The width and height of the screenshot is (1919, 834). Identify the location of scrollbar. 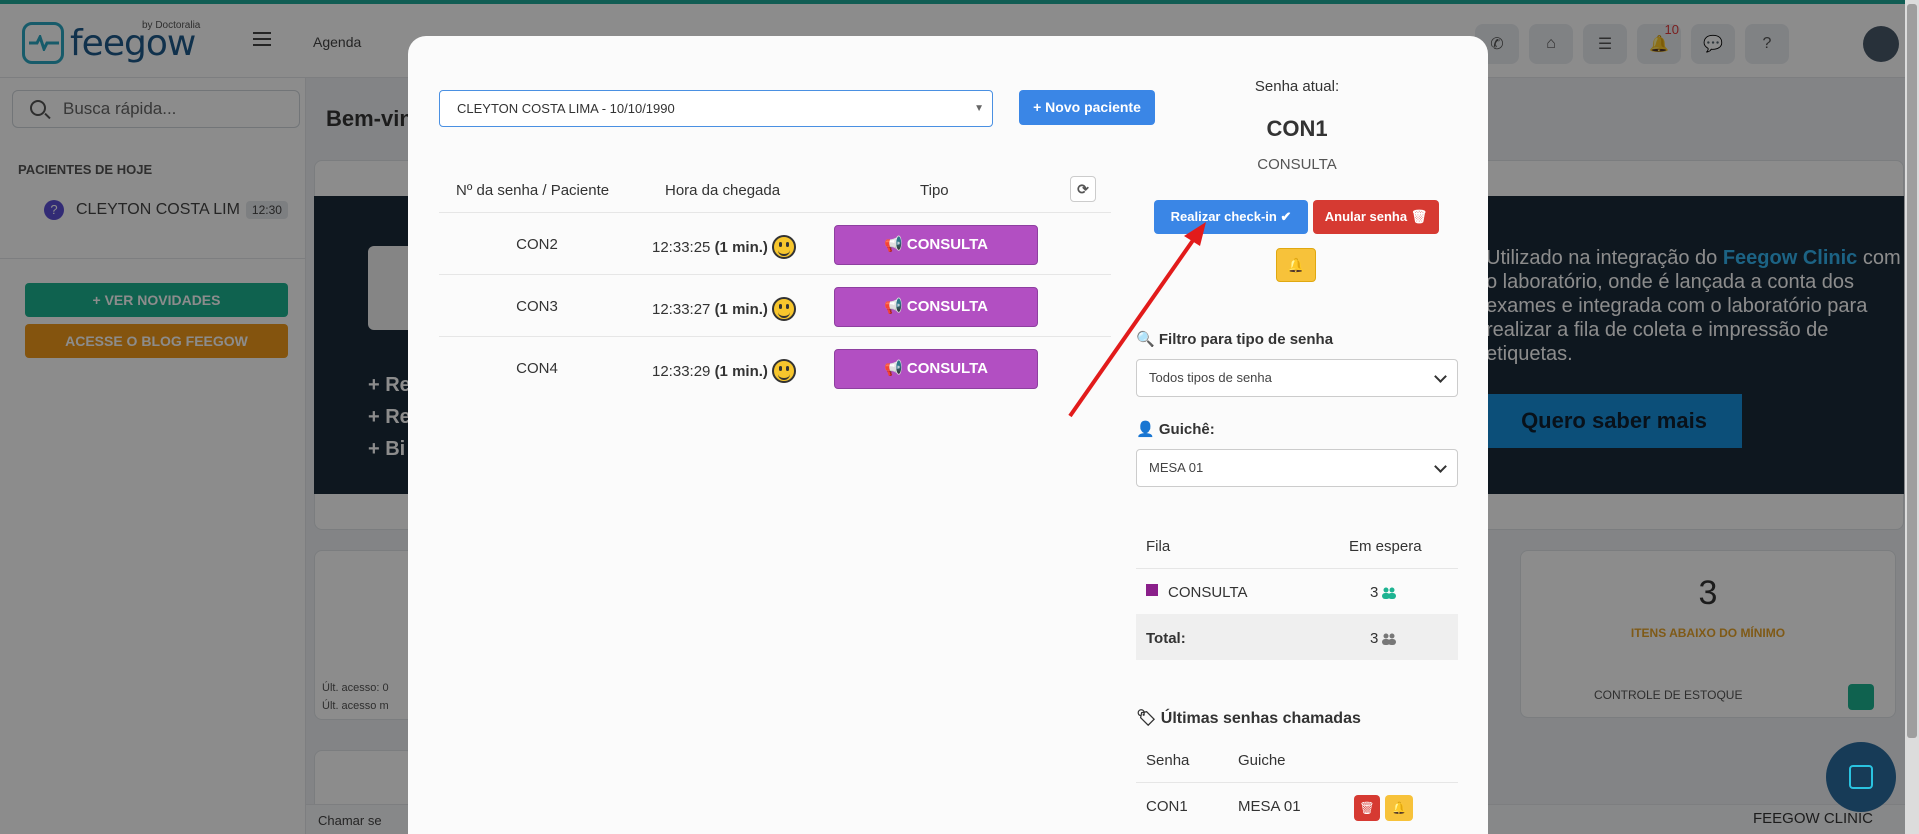
(1912, 417).